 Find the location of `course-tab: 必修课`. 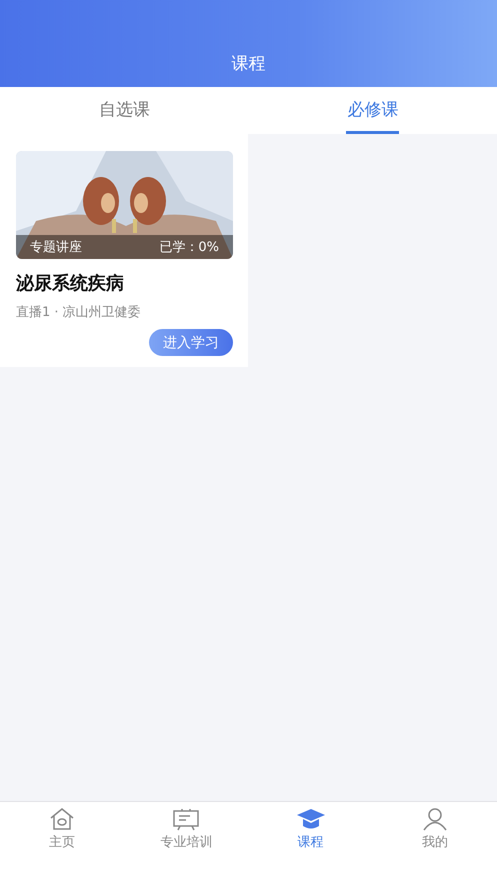

course-tab: 必修课 is located at coordinates (373, 110).